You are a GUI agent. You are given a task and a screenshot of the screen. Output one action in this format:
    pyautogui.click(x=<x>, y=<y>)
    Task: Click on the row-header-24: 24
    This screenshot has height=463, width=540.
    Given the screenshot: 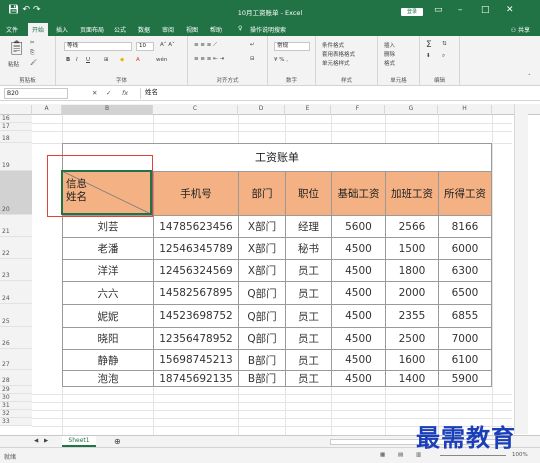 What is the action you would take?
    pyautogui.click(x=16, y=292)
    